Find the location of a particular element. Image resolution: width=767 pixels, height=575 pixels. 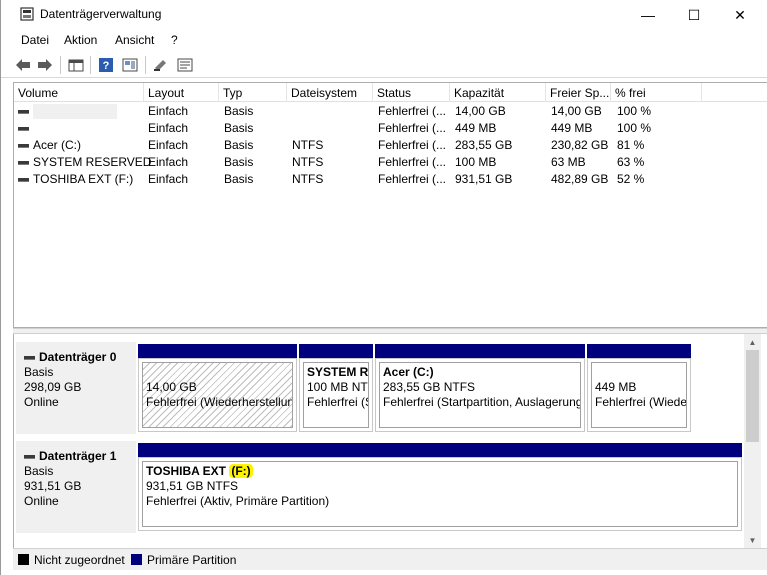

scroll-up-arrow-icon: ▲ is located at coordinates (752, 342).